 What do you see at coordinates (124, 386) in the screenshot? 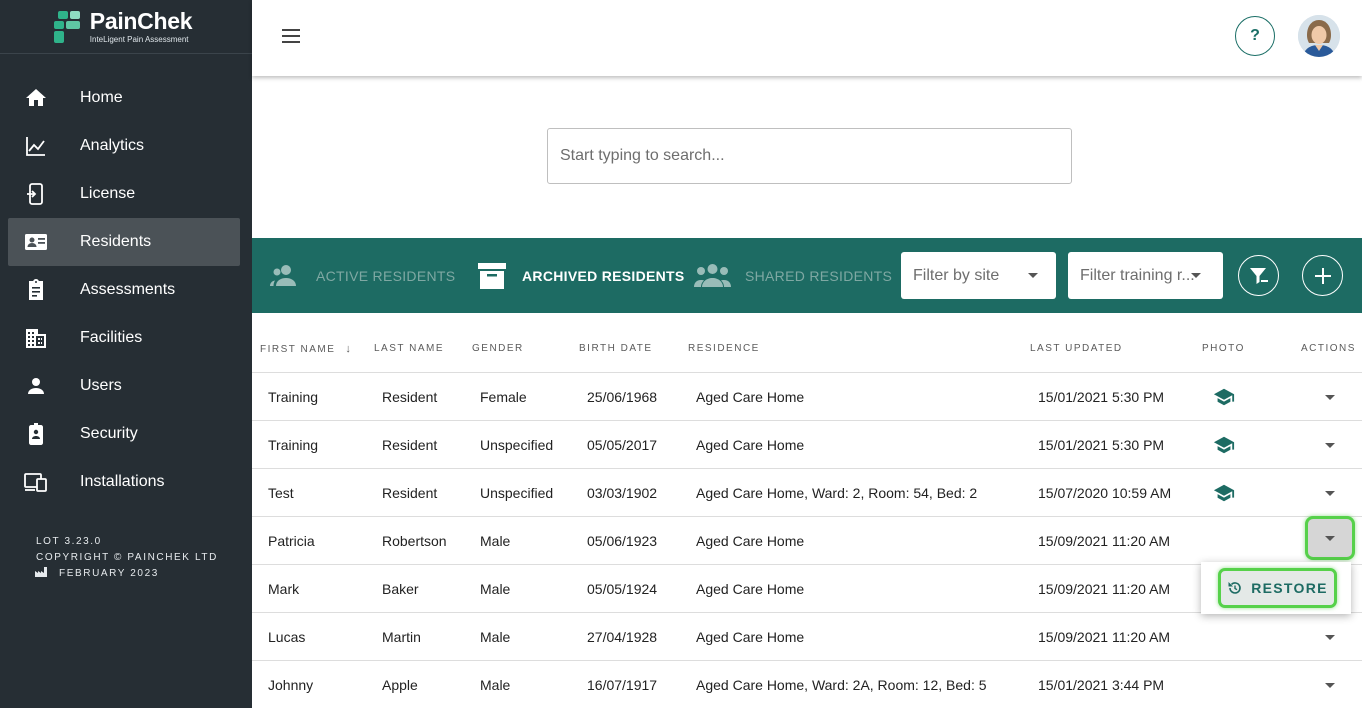
I see `sidebar-item-users: Users` at bounding box center [124, 386].